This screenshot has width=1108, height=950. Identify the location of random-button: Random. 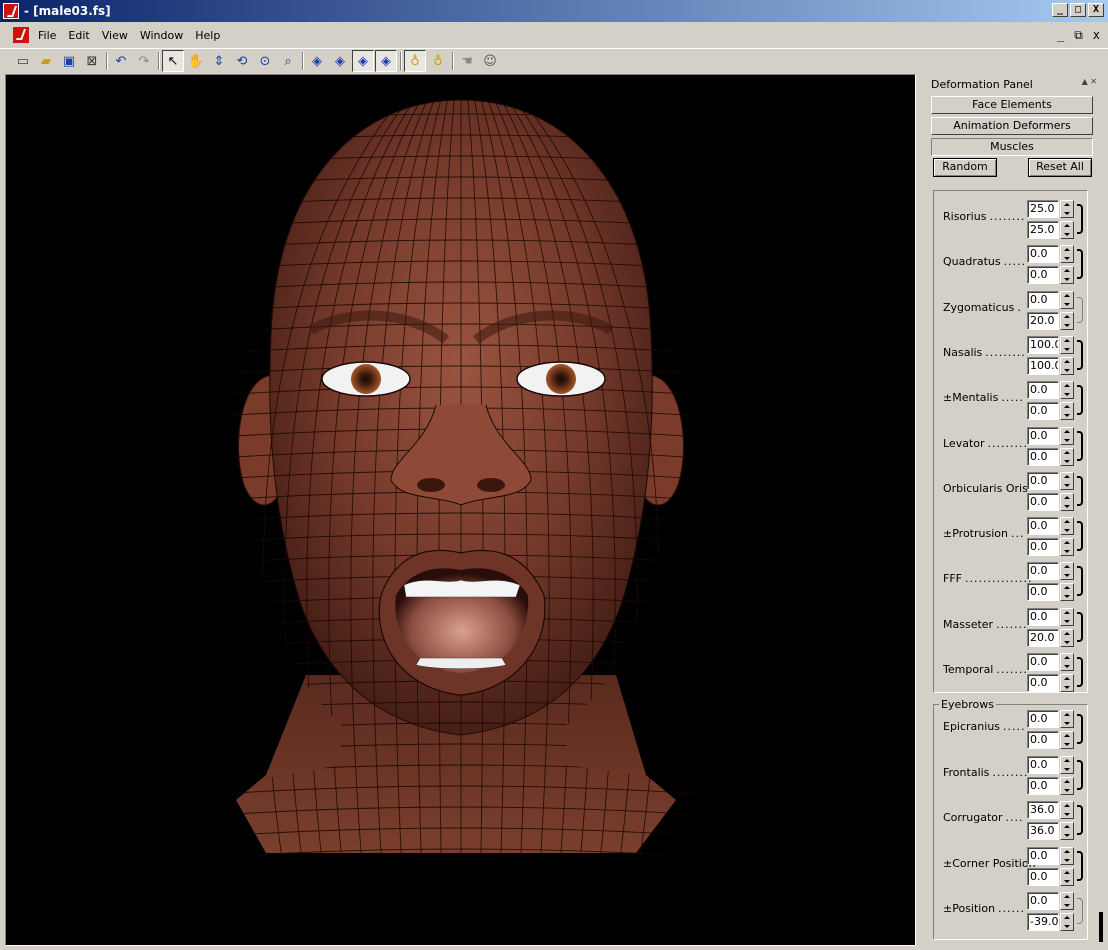
(965, 167).